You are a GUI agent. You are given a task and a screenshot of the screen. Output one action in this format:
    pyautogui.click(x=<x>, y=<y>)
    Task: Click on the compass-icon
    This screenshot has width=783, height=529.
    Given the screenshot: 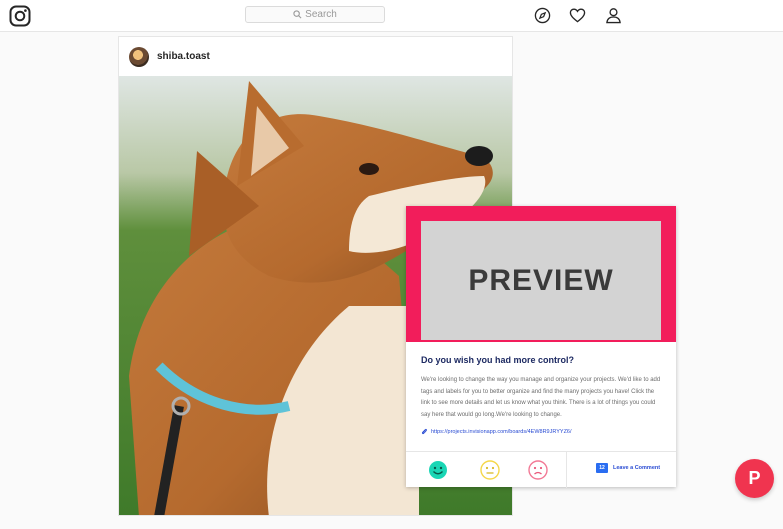 What is the action you would take?
    pyautogui.click(x=542, y=15)
    